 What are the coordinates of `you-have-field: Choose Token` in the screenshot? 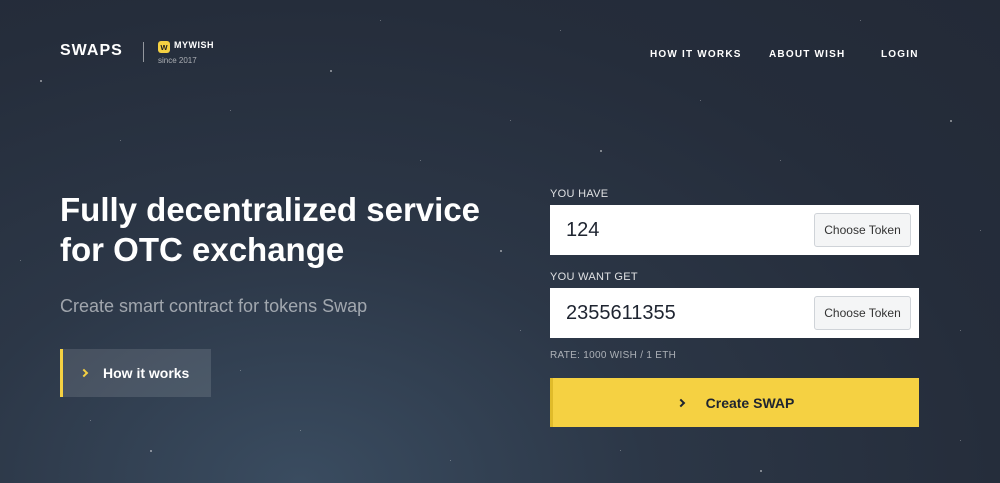 It's located at (734, 230).